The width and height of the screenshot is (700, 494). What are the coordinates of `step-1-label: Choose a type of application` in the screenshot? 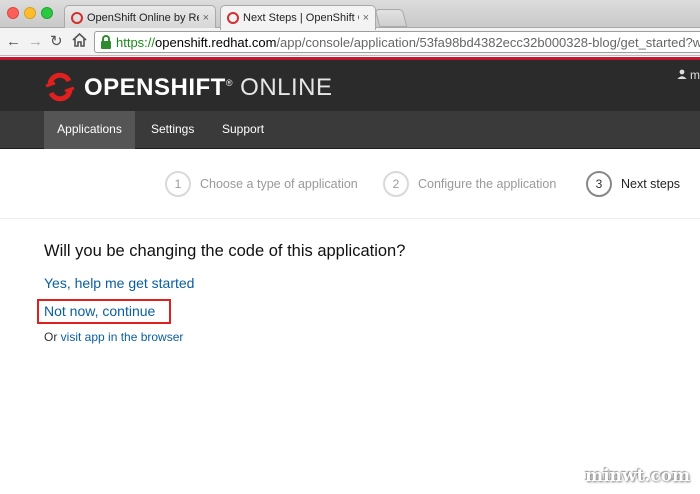 It's located at (279, 184).